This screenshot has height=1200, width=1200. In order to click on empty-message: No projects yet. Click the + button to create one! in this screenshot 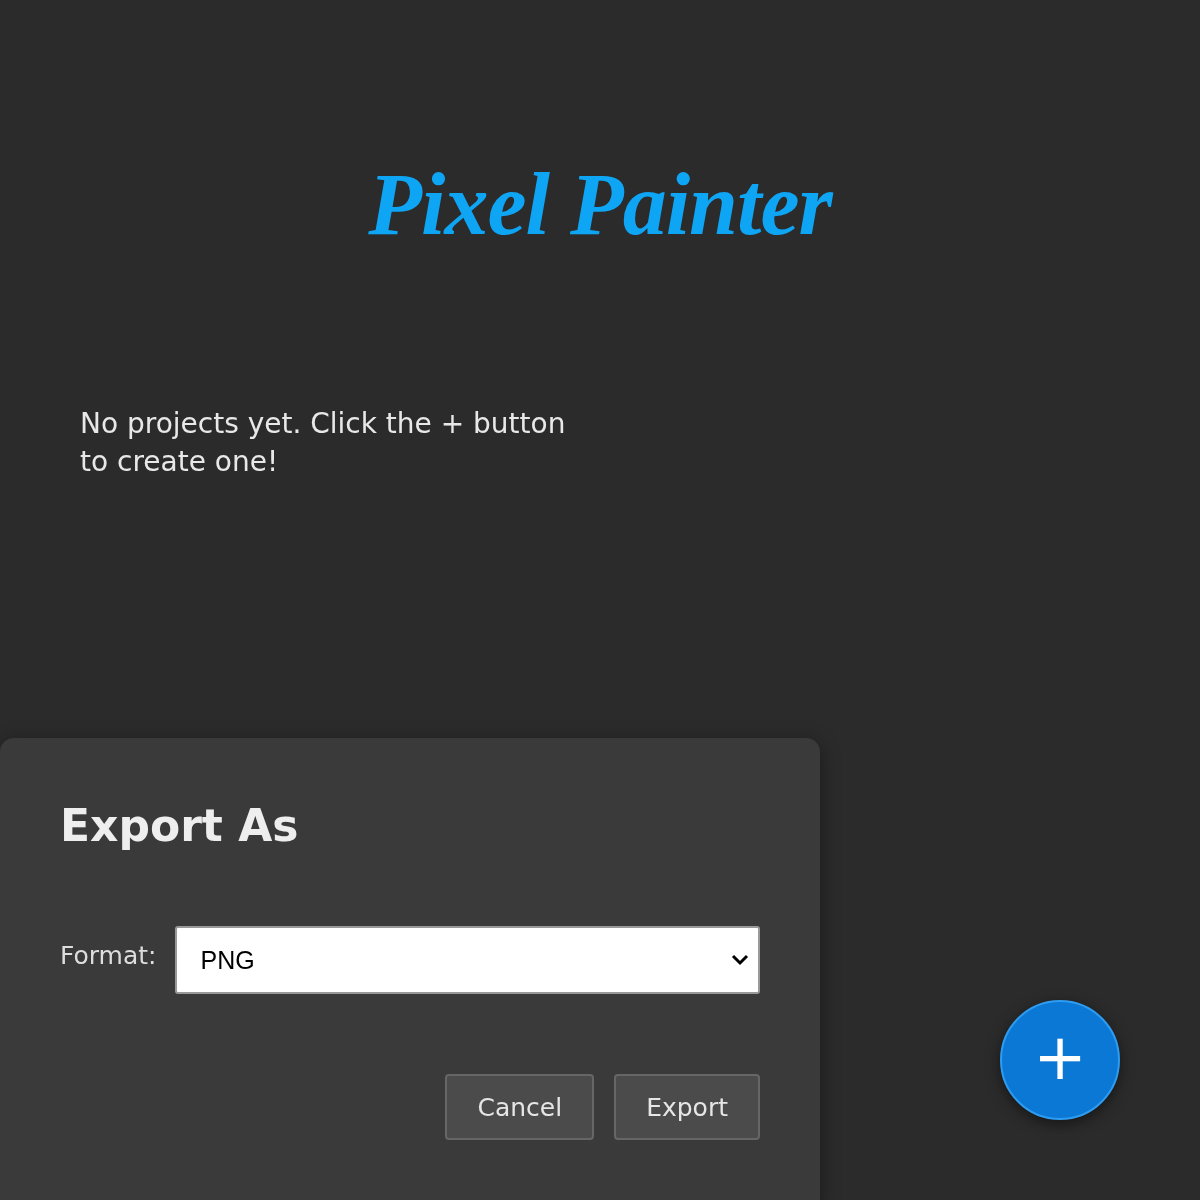, I will do `click(323, 443)`.